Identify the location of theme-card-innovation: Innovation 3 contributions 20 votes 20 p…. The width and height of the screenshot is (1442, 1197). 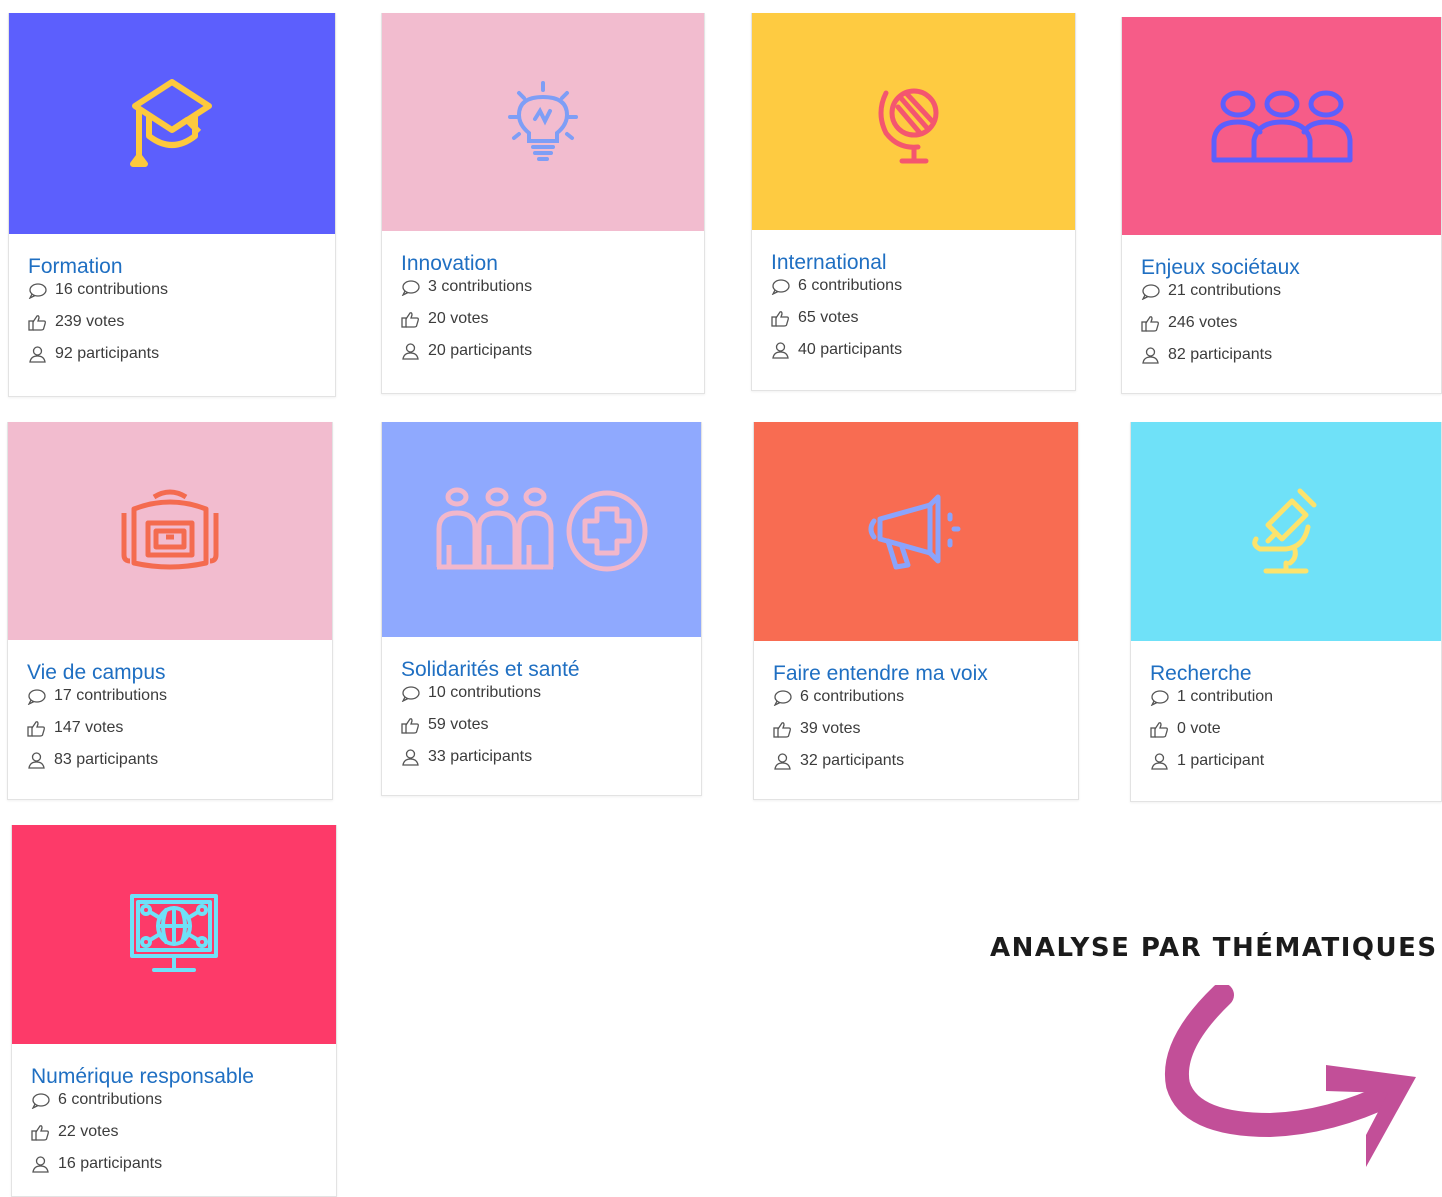
(543, 203).